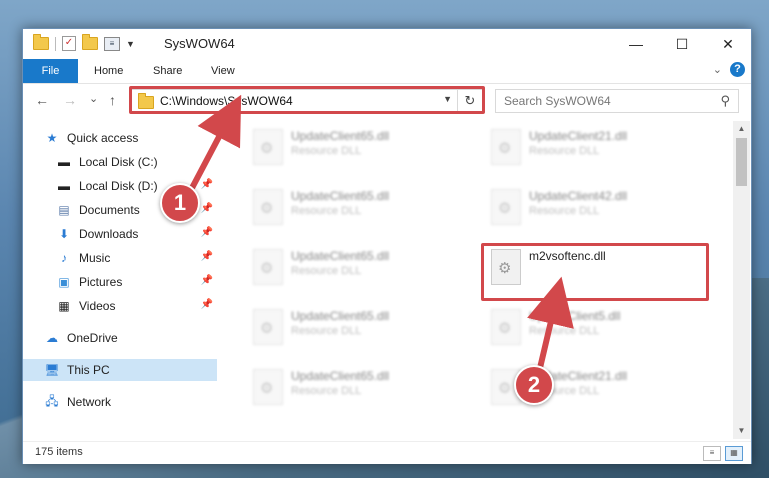 Image resolution: width=769 pixels, height=478 pixels. What do you see at coordinates (534, 385) in the screenshot?
I see `step-2-badge: 2` at bounding box center [534, 385].